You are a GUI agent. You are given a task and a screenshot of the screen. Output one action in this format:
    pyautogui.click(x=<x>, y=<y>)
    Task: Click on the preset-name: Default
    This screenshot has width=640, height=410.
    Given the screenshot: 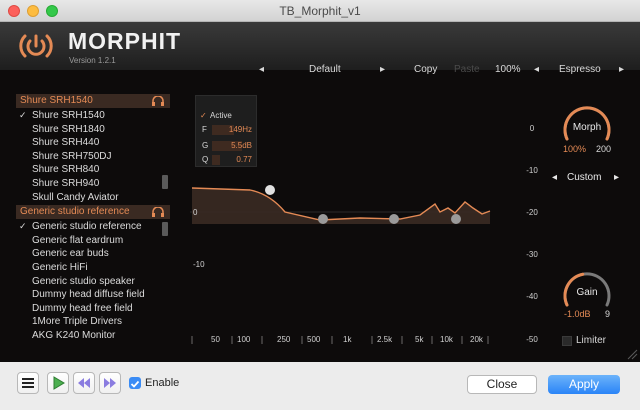 What is the action you would take?
    pyautogui.click(x=325, y=69)
    